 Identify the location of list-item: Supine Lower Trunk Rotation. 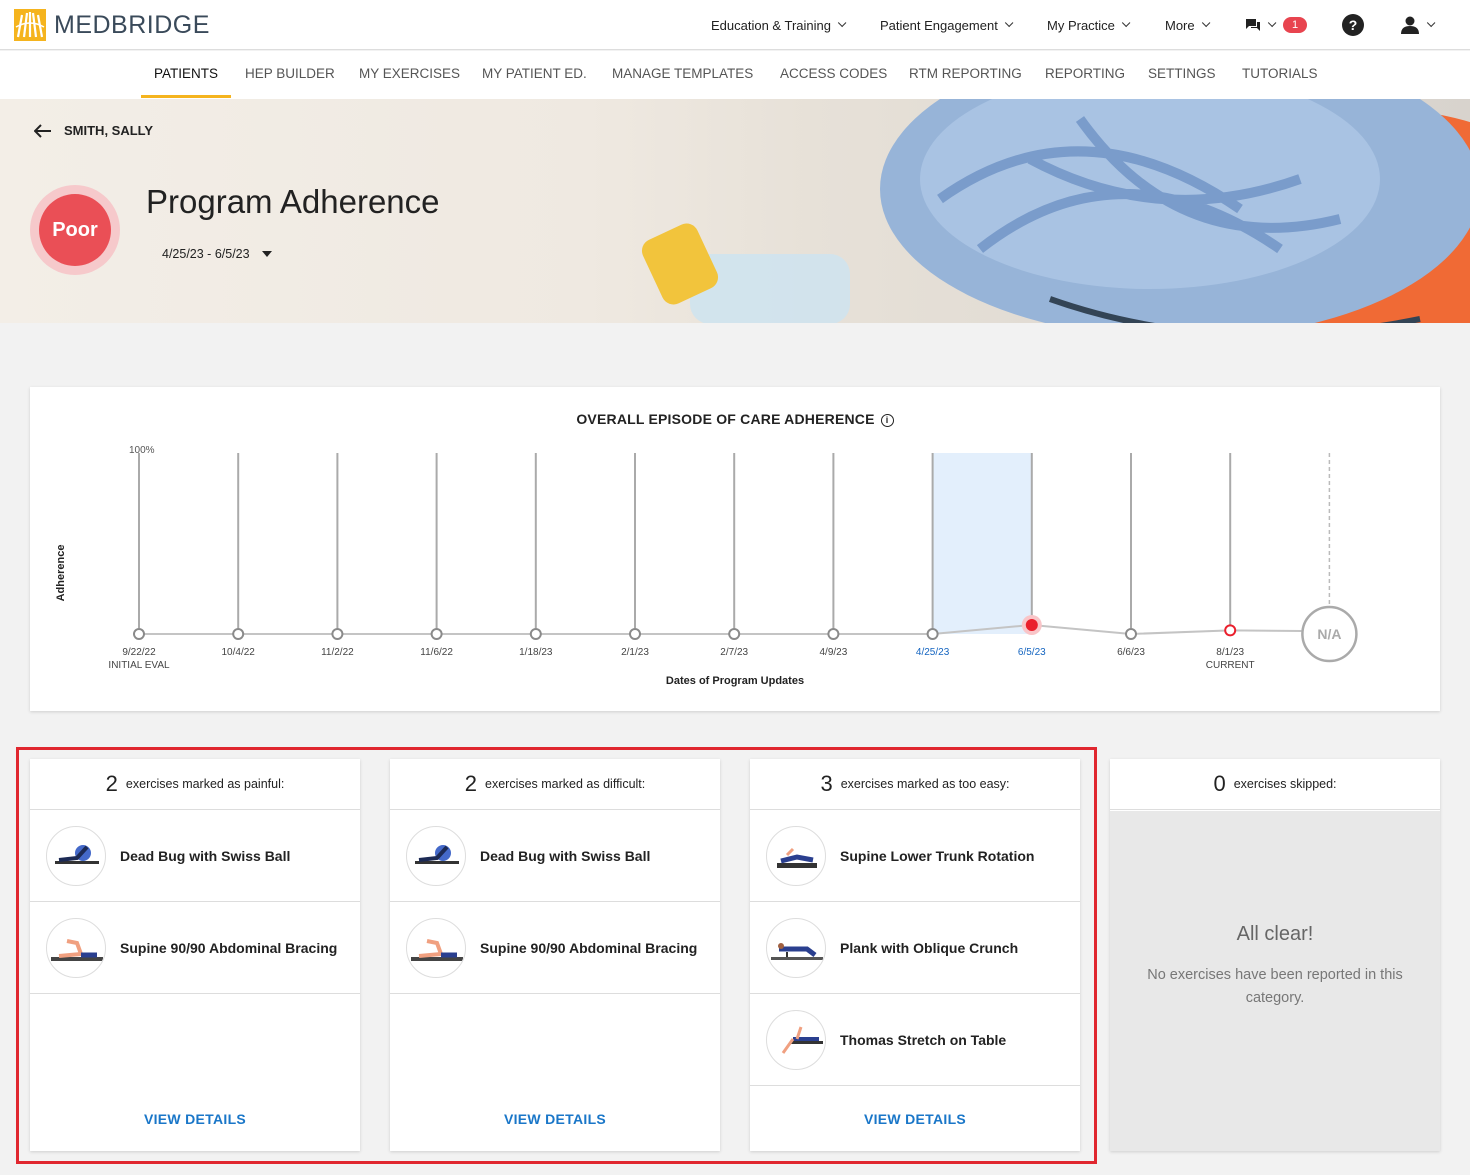
(915, 856).